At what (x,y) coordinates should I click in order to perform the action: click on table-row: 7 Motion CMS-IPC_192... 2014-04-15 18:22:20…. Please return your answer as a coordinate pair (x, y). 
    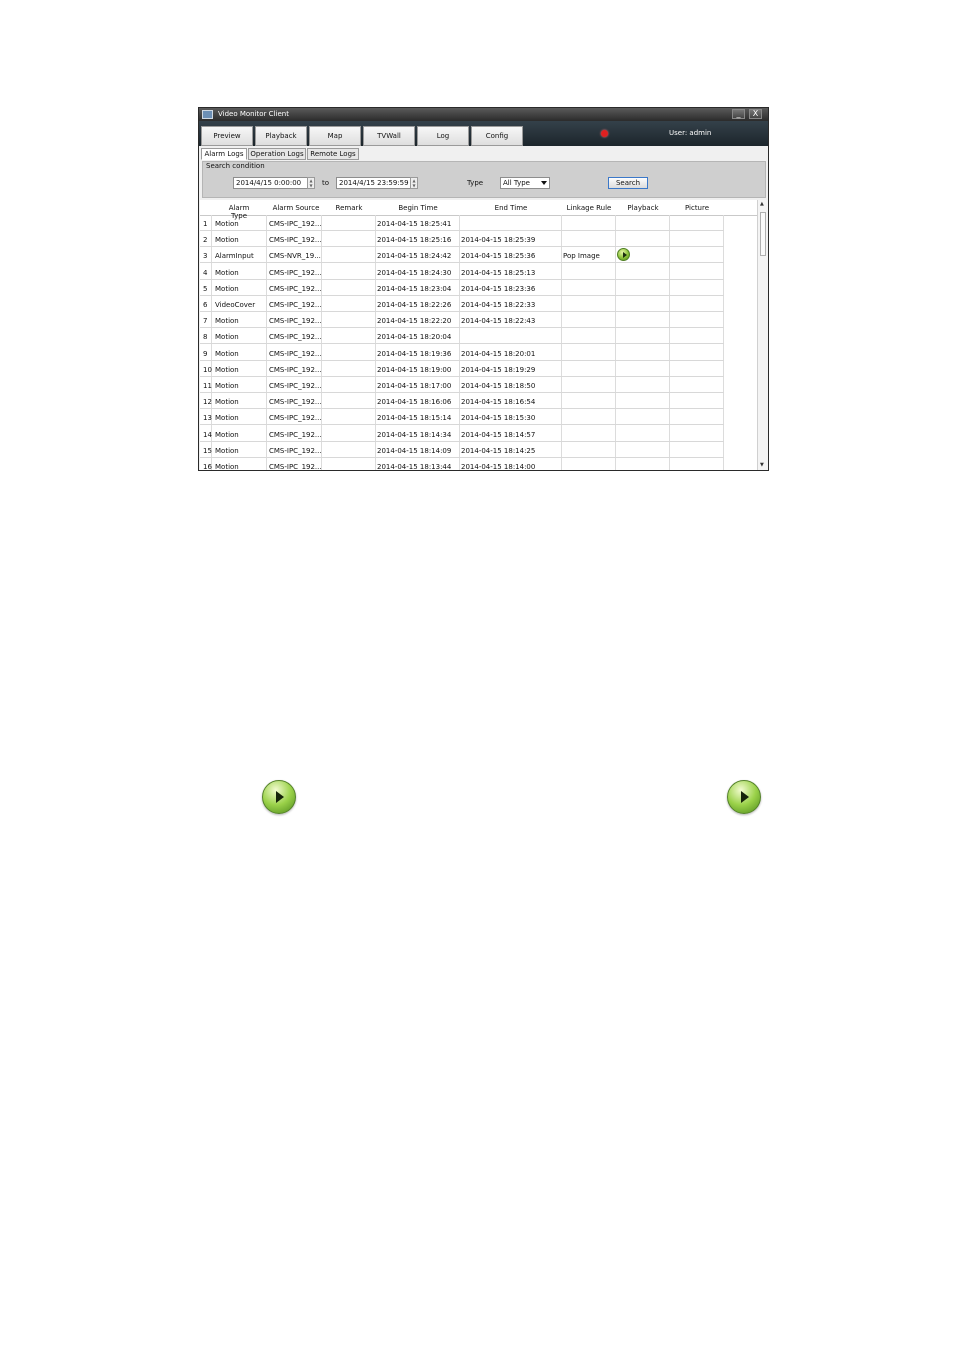
    Looking at the image, I should click on (462, 320).